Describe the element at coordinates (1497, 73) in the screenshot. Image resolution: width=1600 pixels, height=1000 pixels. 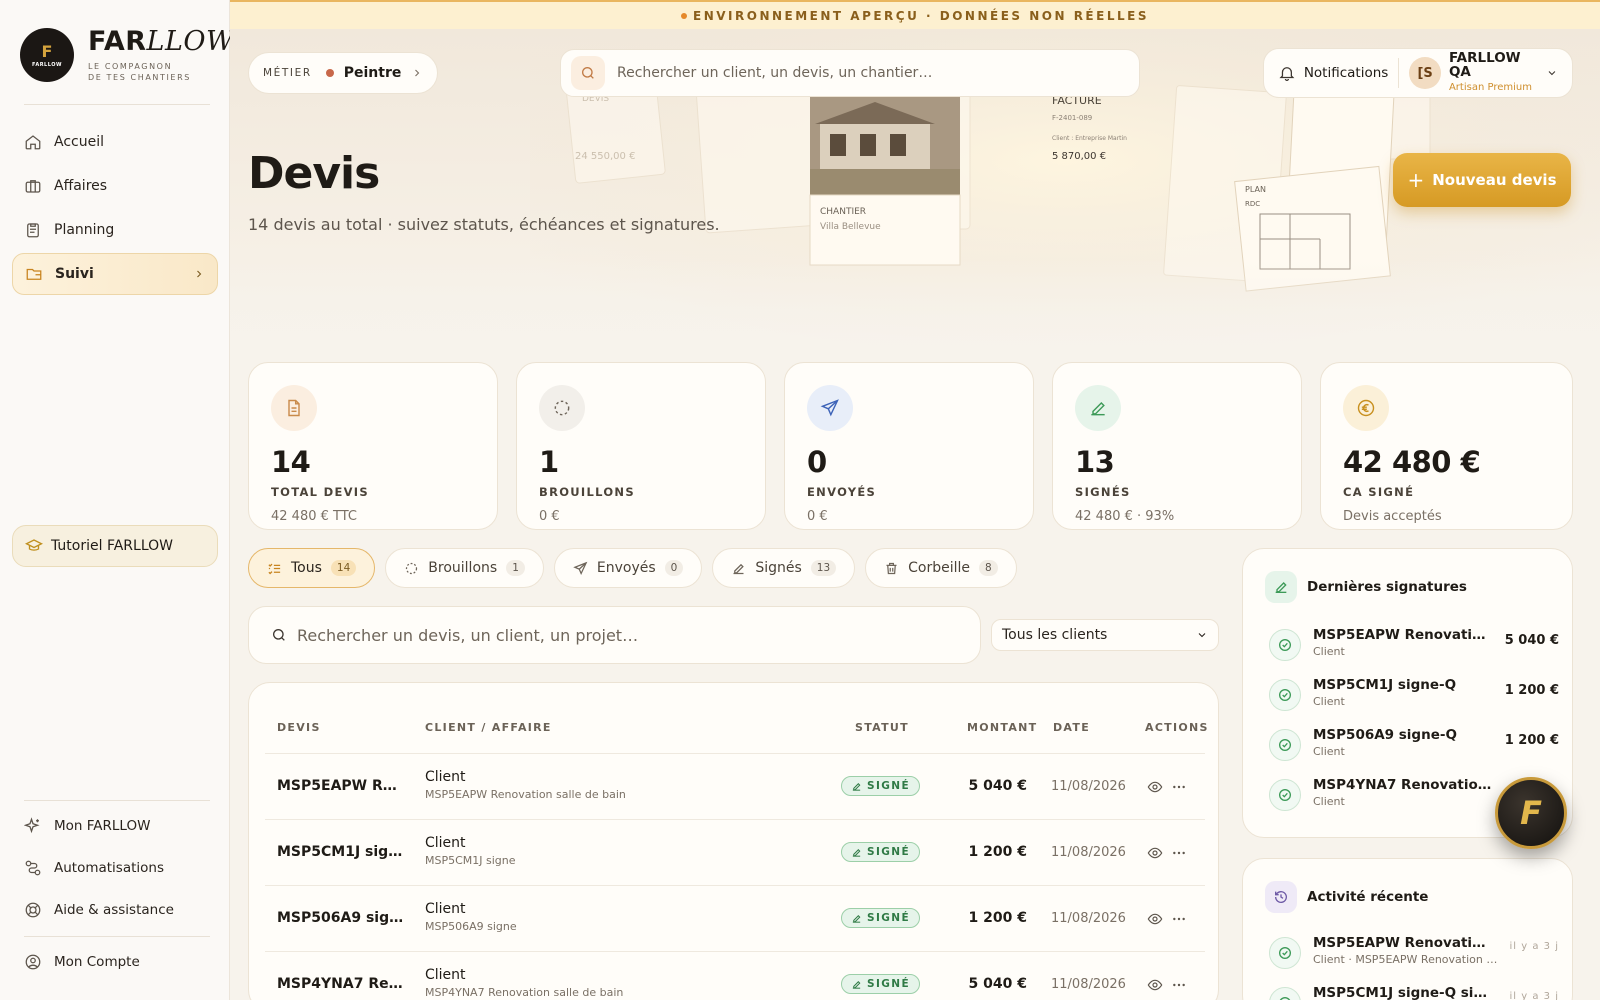
I see `user-menu: FARLLOW QA Artisan Premium` at that location.